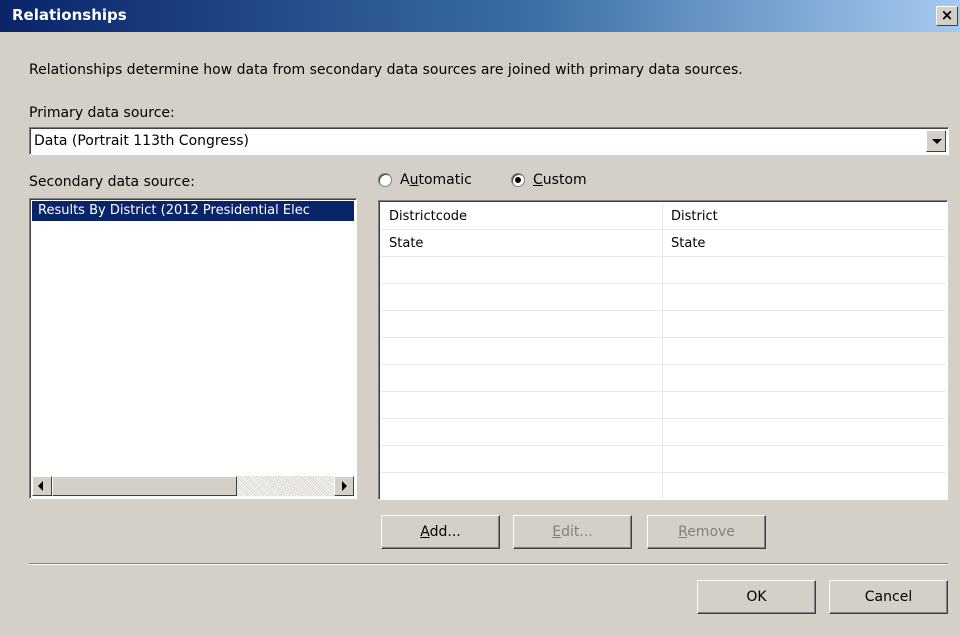 The height and width of the screenshot is (636, 960). What do you see at coordinates (480, 16) in the screenshot?
I see `title-bar: Relationships ×` at bounding box center [480, 16].